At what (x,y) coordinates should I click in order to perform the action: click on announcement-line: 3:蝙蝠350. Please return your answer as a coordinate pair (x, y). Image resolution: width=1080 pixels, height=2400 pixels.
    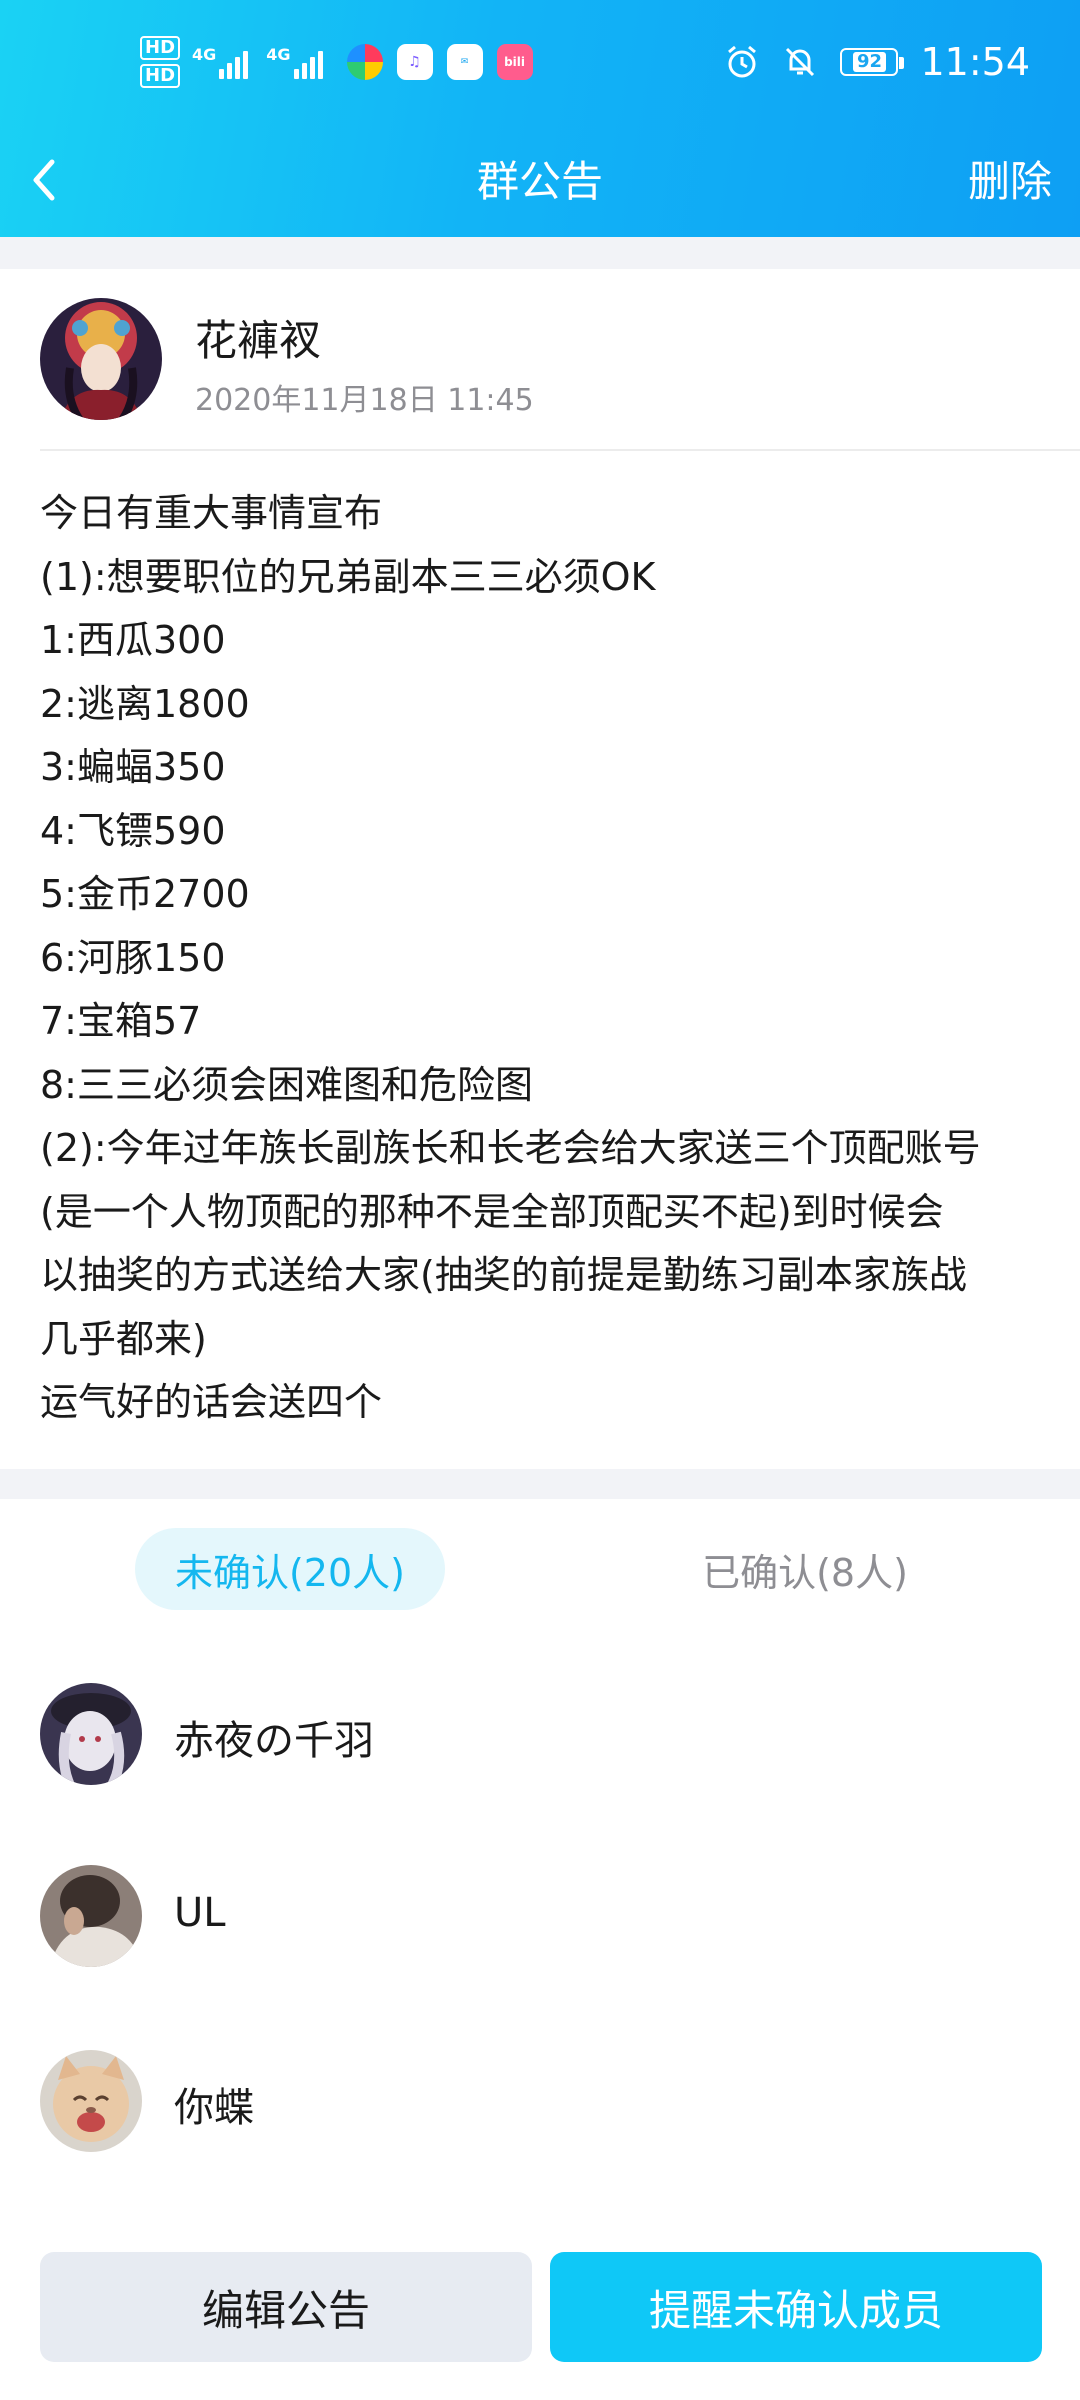
    Looking at the image, I should click on (133, 767).